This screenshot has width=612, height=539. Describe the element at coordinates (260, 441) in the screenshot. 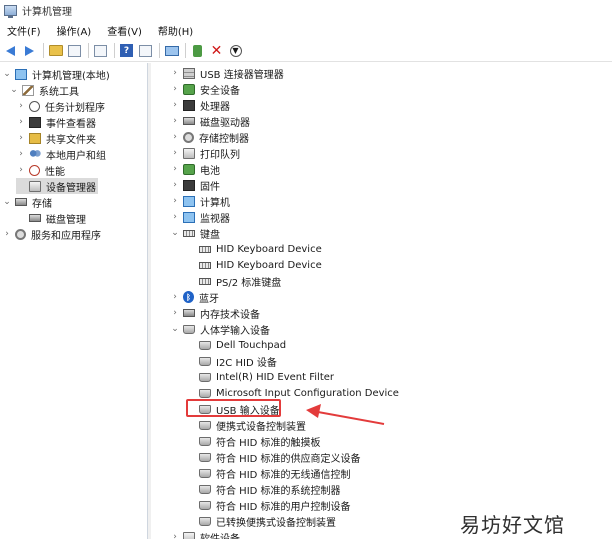

I see `device-item-hid-touchpad: 符合 HID 标准的触摸板` at that location.